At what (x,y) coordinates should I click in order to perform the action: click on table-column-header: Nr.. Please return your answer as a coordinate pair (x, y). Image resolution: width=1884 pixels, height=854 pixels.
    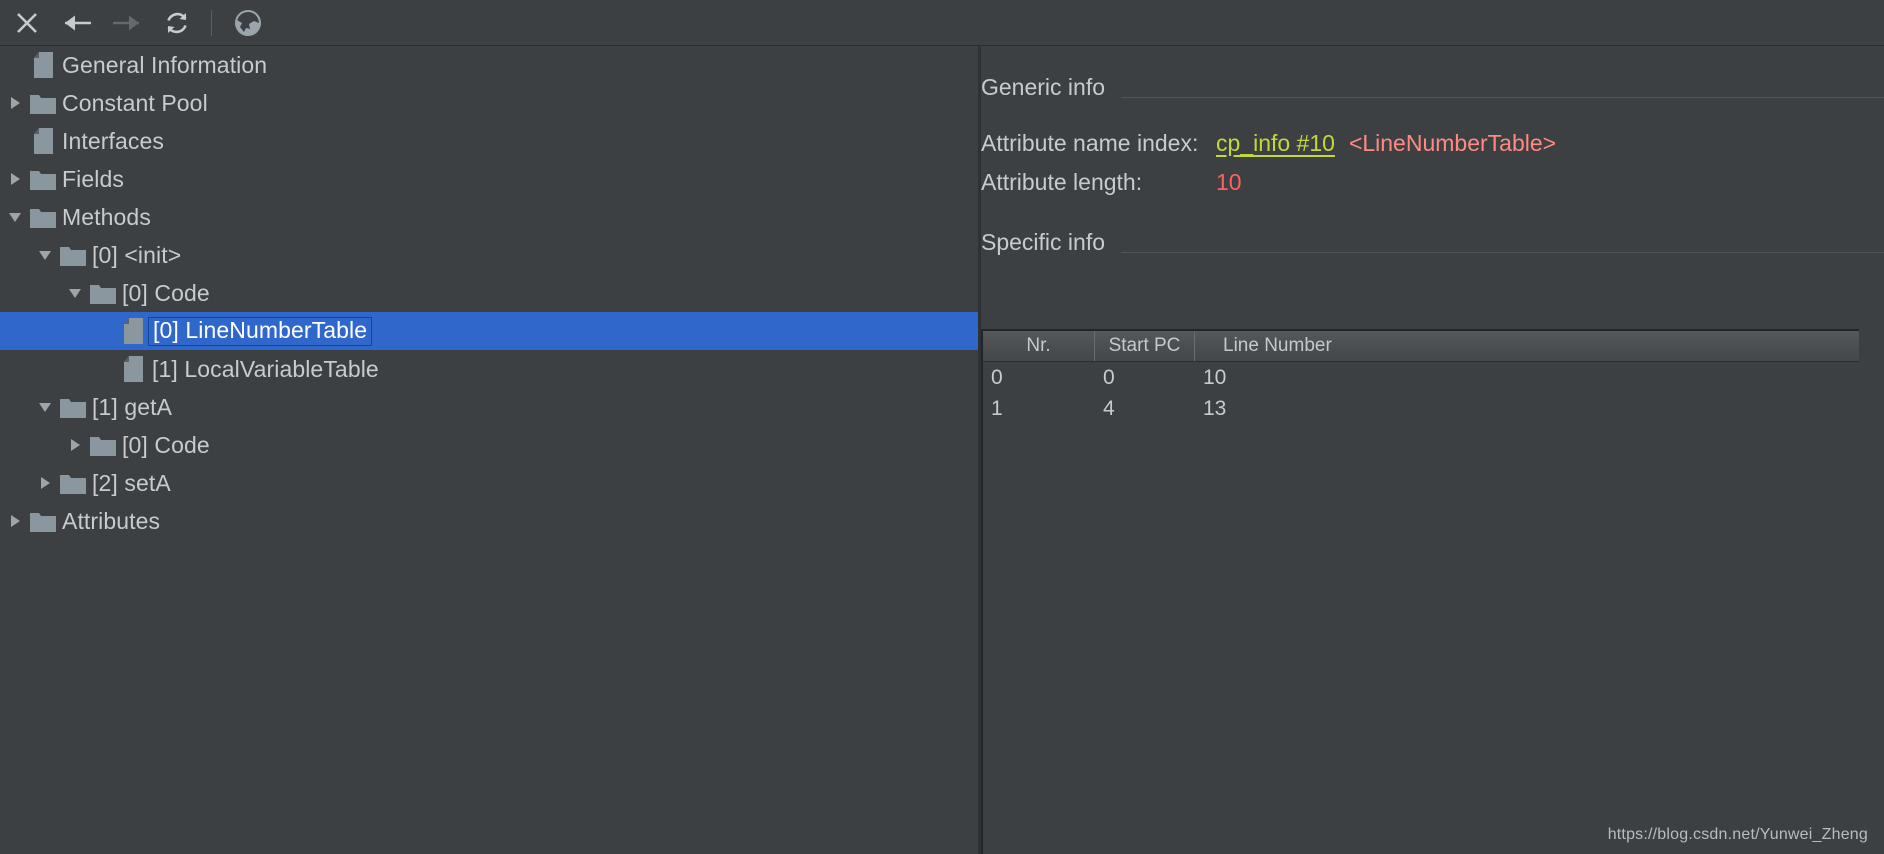
    Looking at the image, I should click on (1039, 346).